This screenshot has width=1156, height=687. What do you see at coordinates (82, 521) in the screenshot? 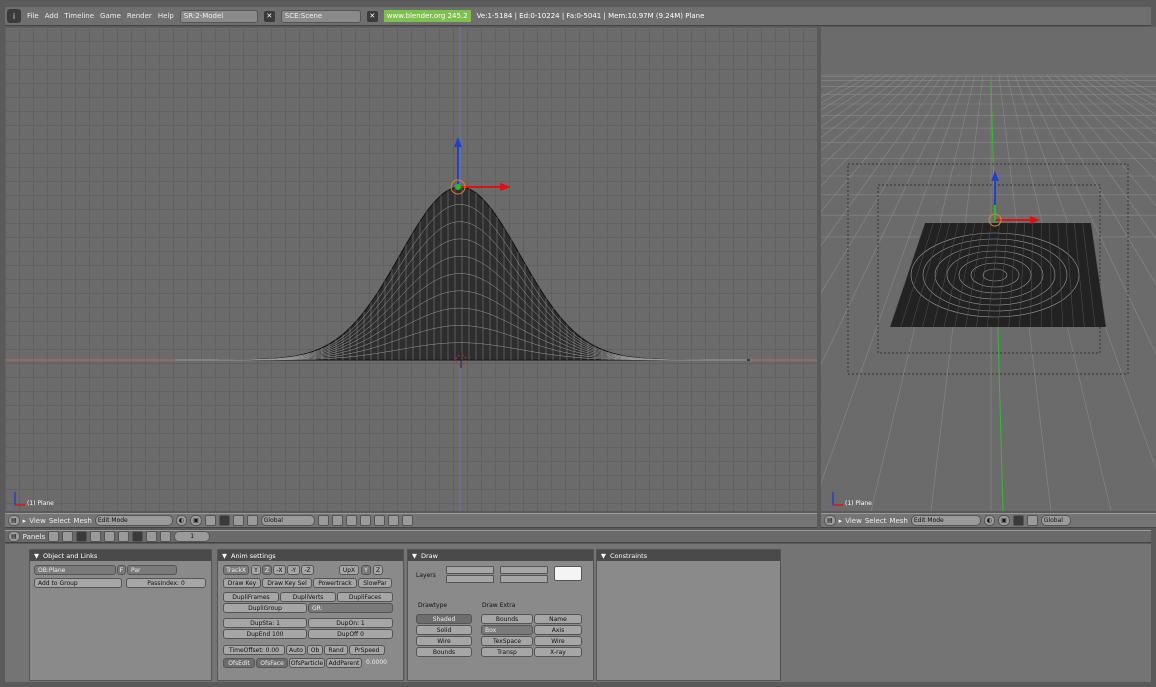
I see `menu-mesh: Mesh` at bounding box center [82, 521].